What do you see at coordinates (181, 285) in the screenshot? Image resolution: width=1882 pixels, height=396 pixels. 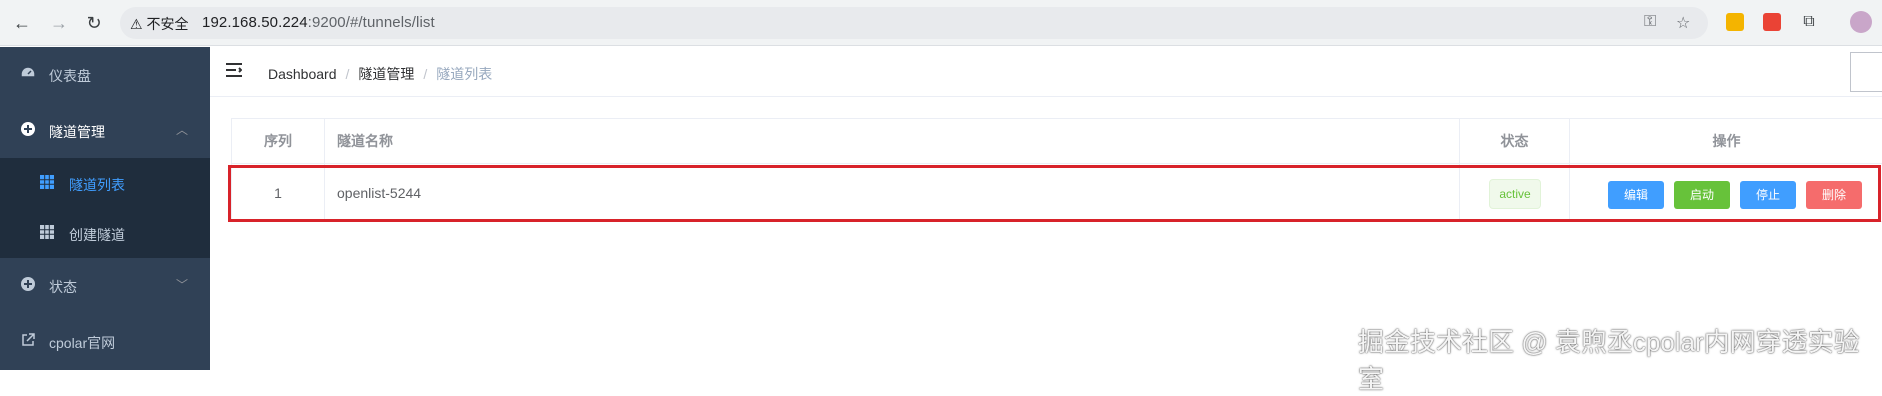 I see `chevron-down-icon: ﹀` at bounding box center [181, 285].